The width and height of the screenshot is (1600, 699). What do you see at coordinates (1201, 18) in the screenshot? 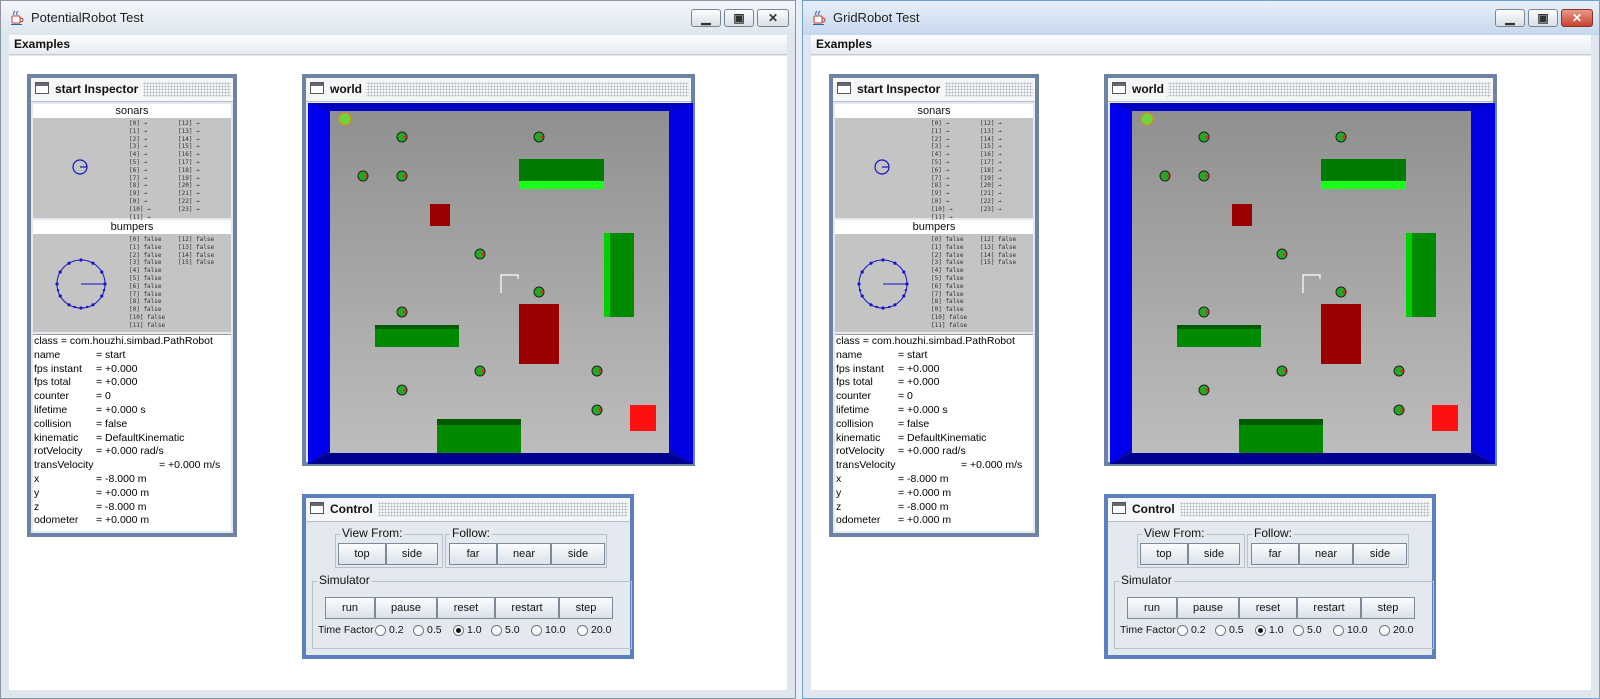
I see `title-bar: GridRobot Test ▁ ▣ ✕` at bounding box center [1201, 18].